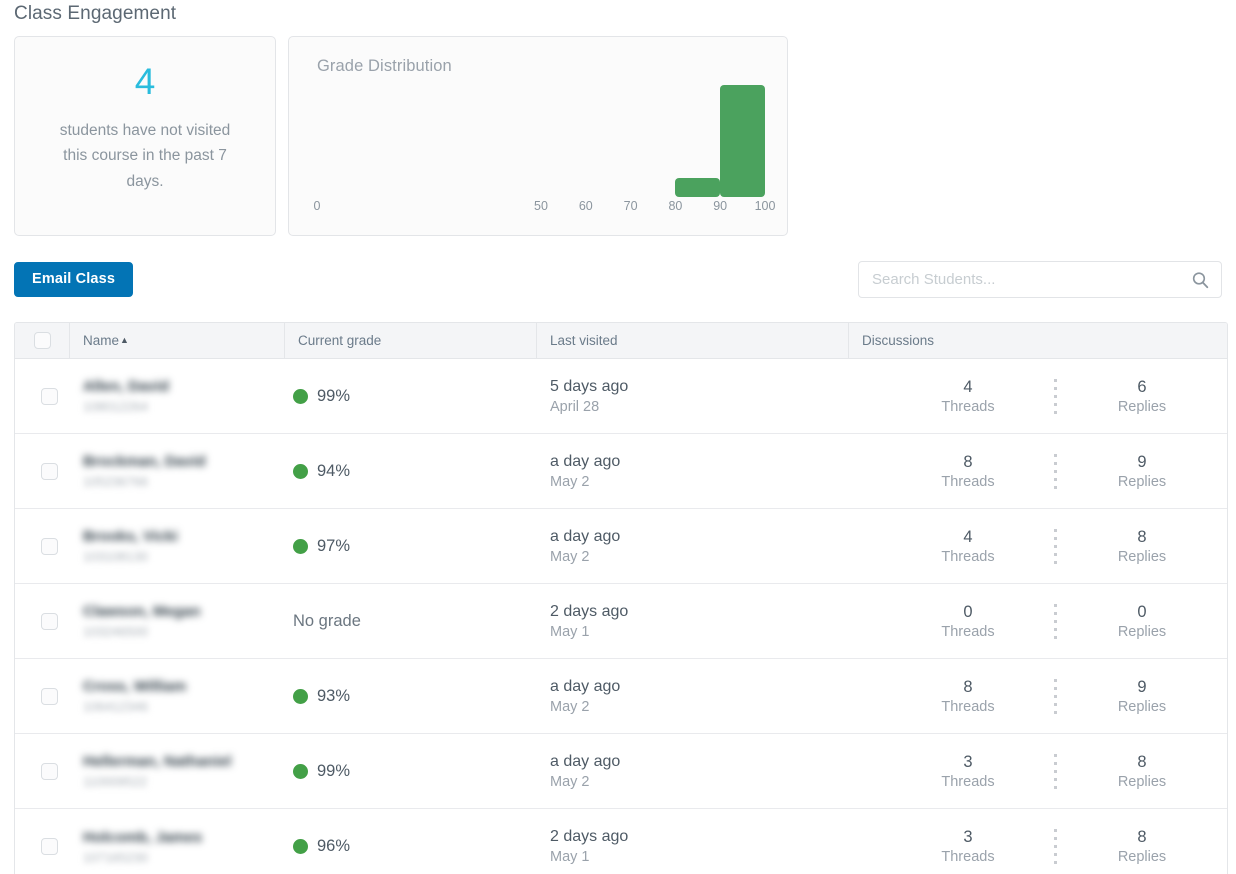  I want to click on x-axis-tick: 50, so click(541, 206).